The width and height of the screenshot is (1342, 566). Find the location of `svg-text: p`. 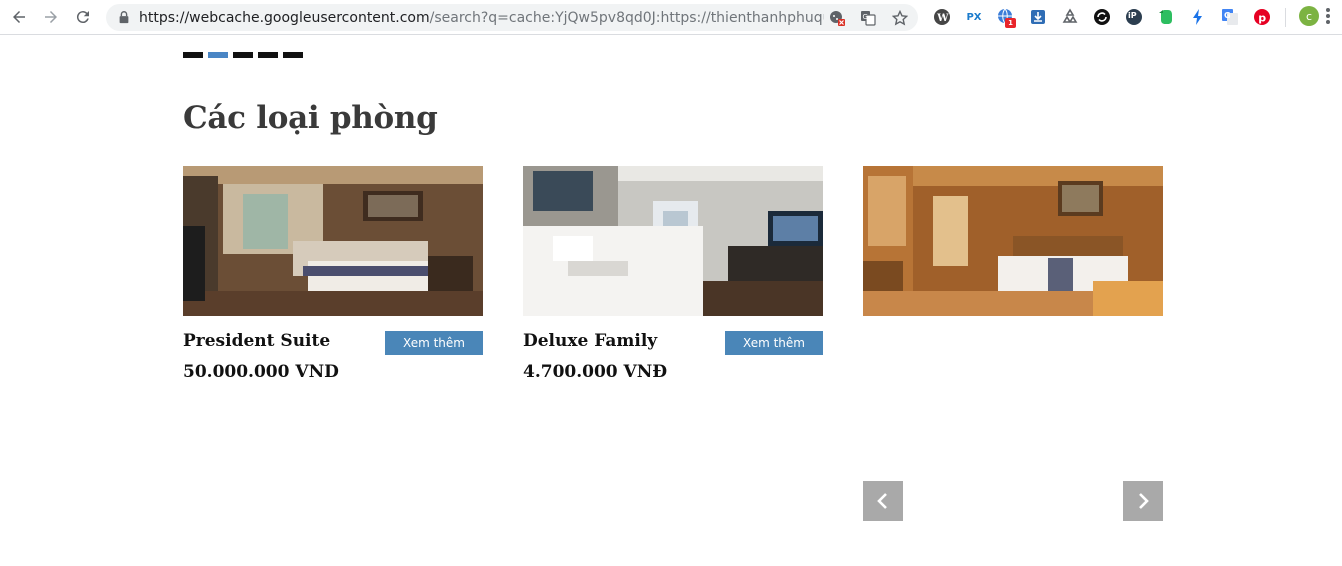

svg-text: p is located at coordinates (1262, 18).